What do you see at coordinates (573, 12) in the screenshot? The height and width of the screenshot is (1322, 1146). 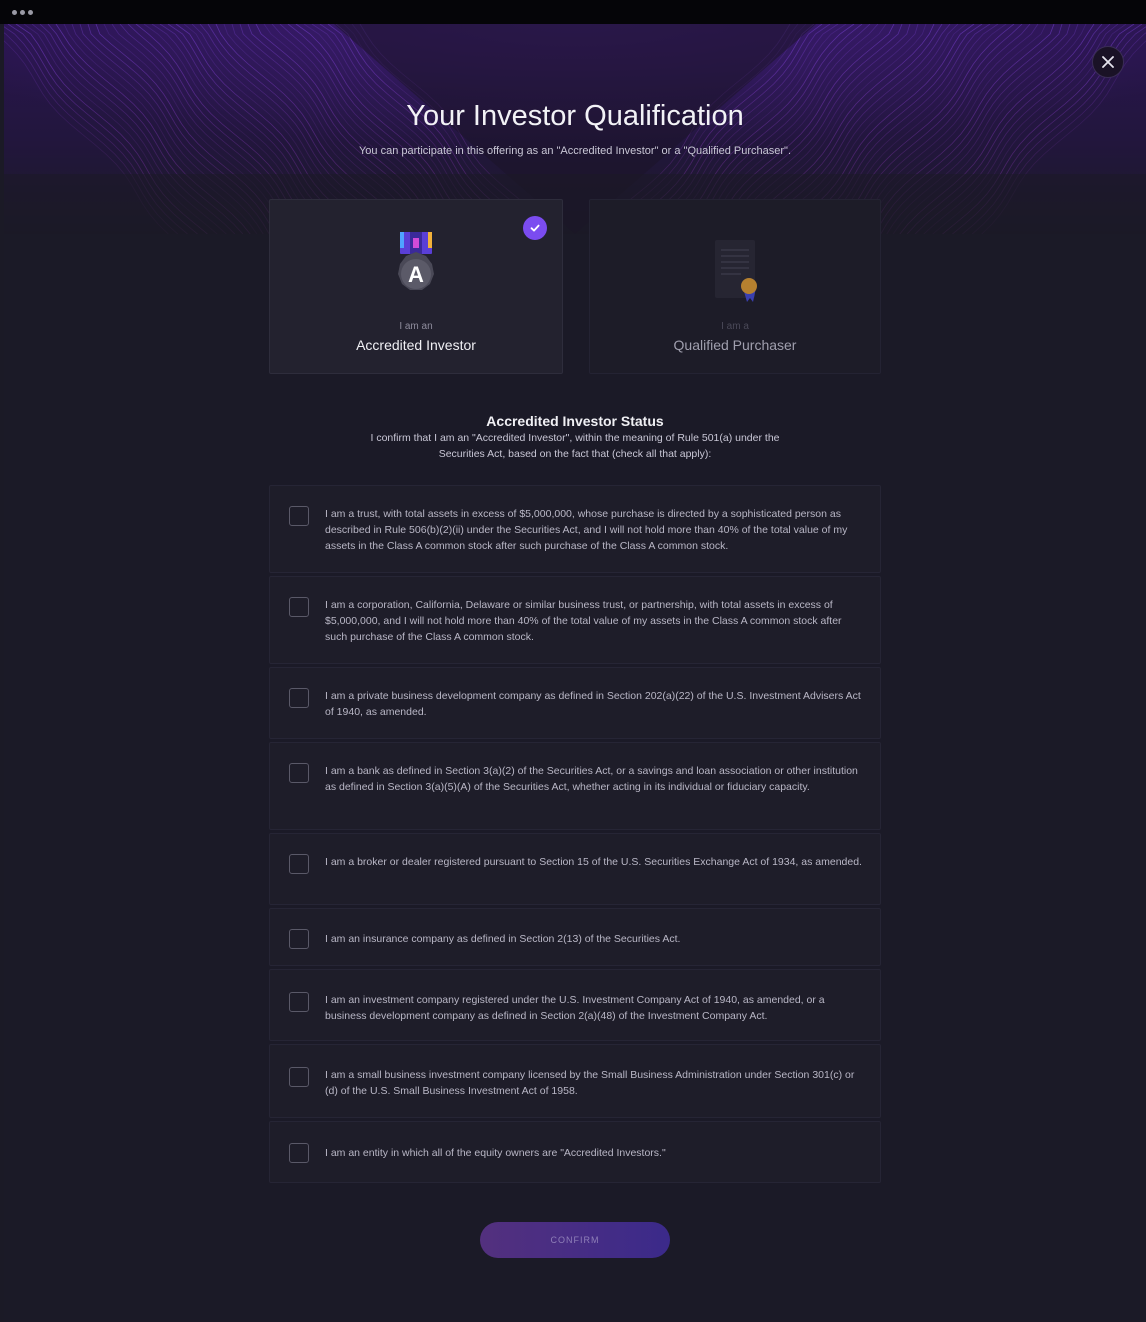 I see `window-titlebar` at bounding box center [573, 12].